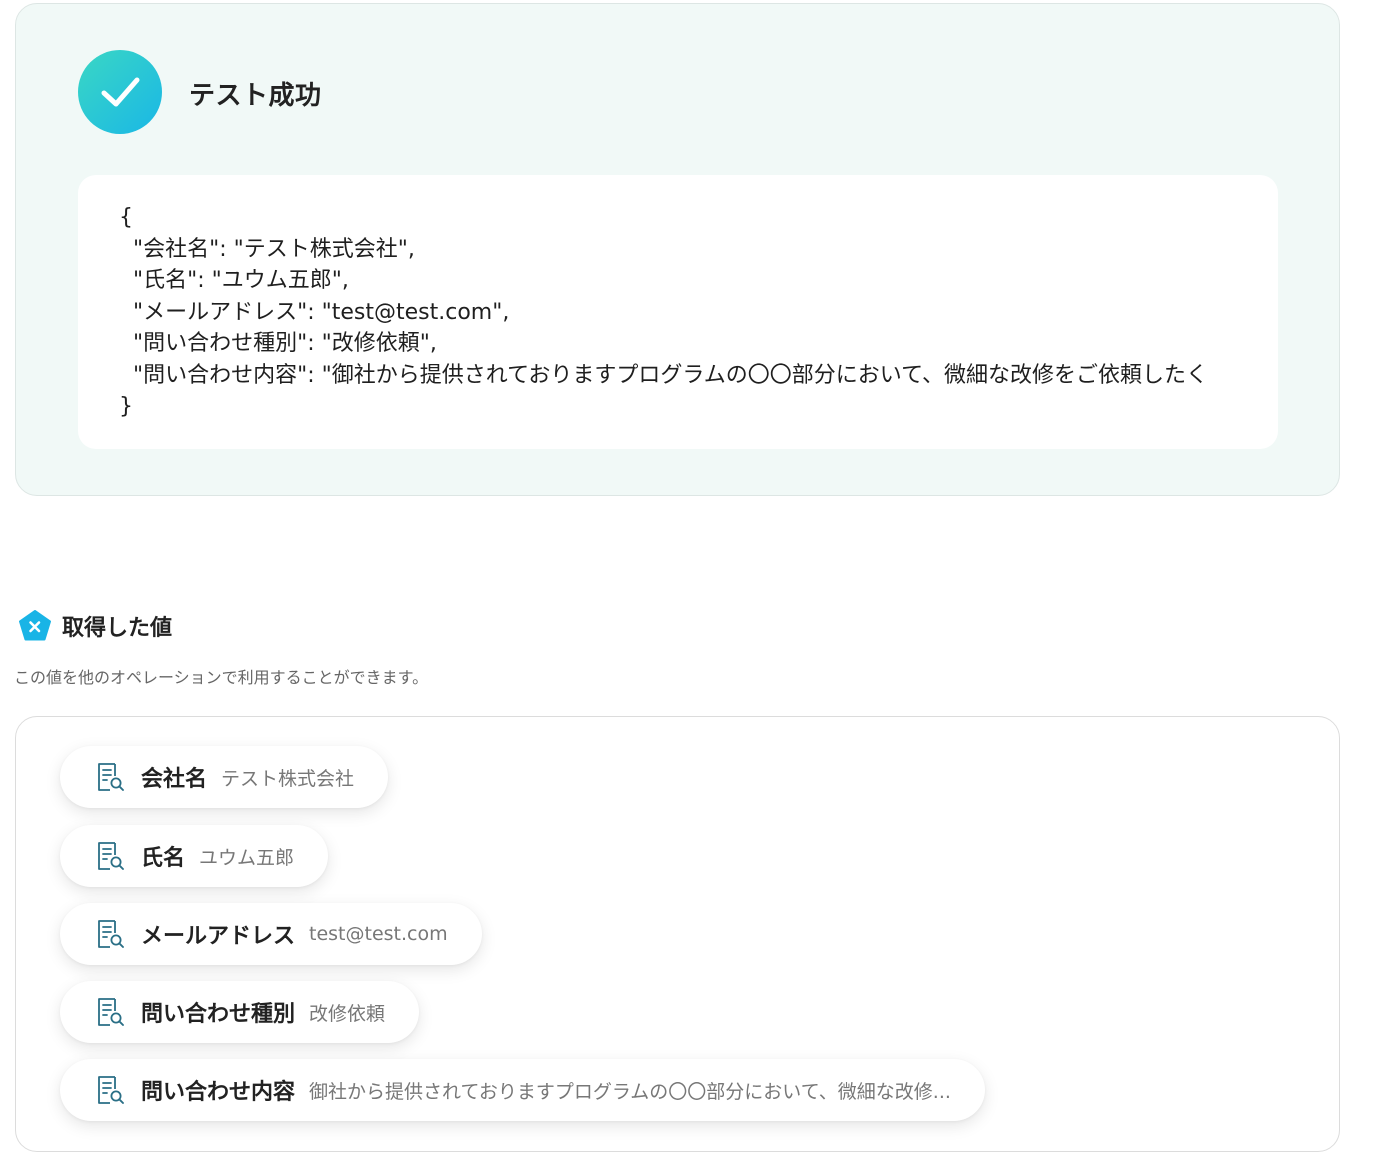 Image resolution: width=1384 pixels, height=1164 pixels. I want to click on value-key: メールアドレス, so click(218, 936).